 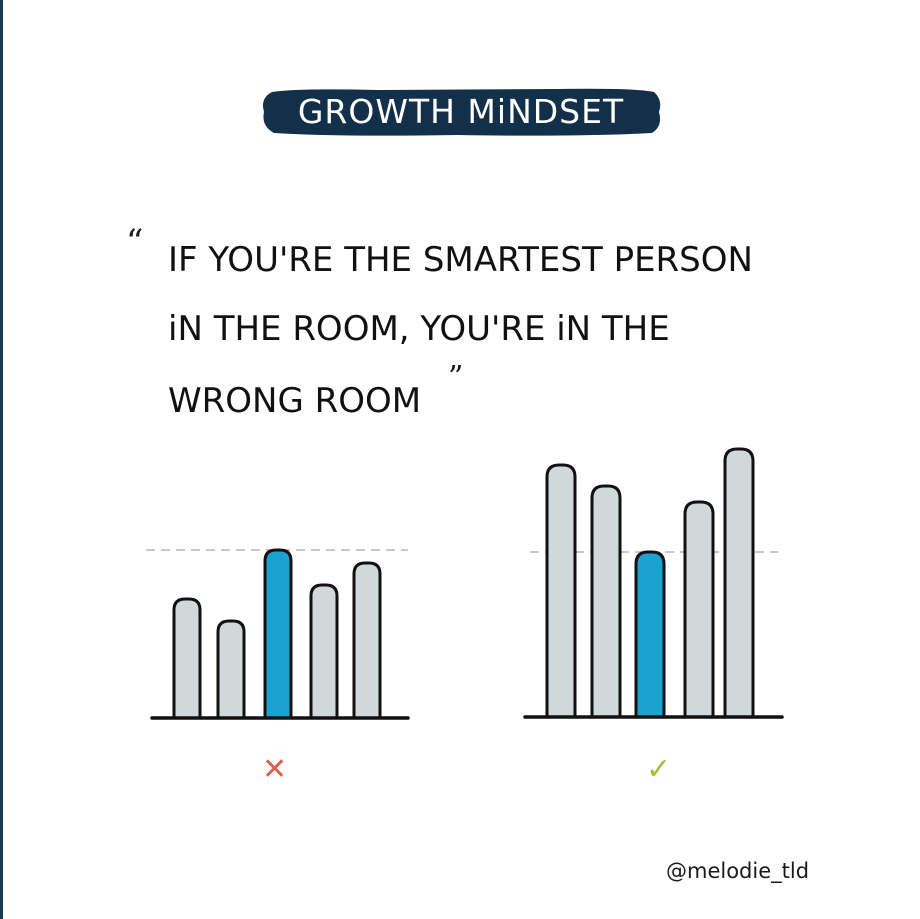 I want to click on cross-icon: ✕, so click(x=275, y=769).